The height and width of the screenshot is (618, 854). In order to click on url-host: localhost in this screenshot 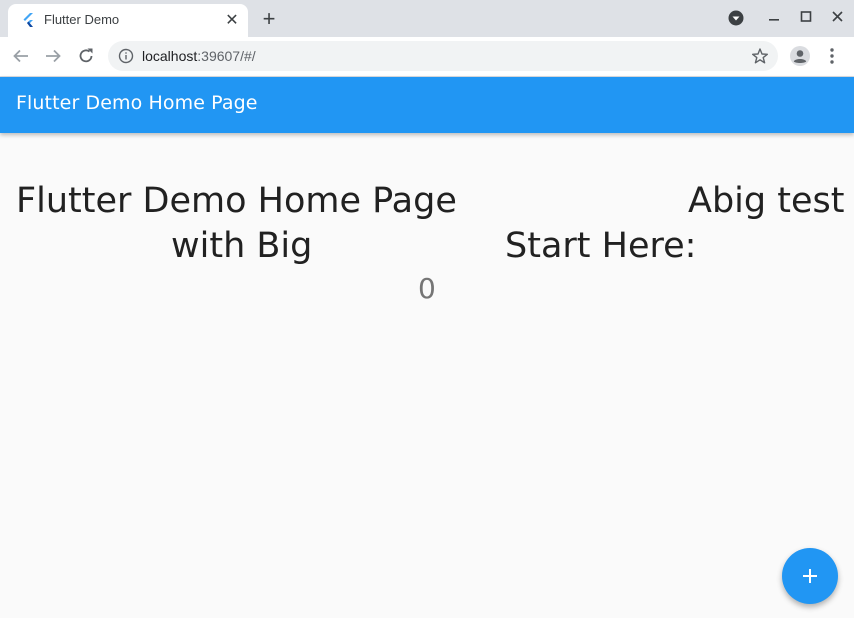, I will do `click(170, 56)`.